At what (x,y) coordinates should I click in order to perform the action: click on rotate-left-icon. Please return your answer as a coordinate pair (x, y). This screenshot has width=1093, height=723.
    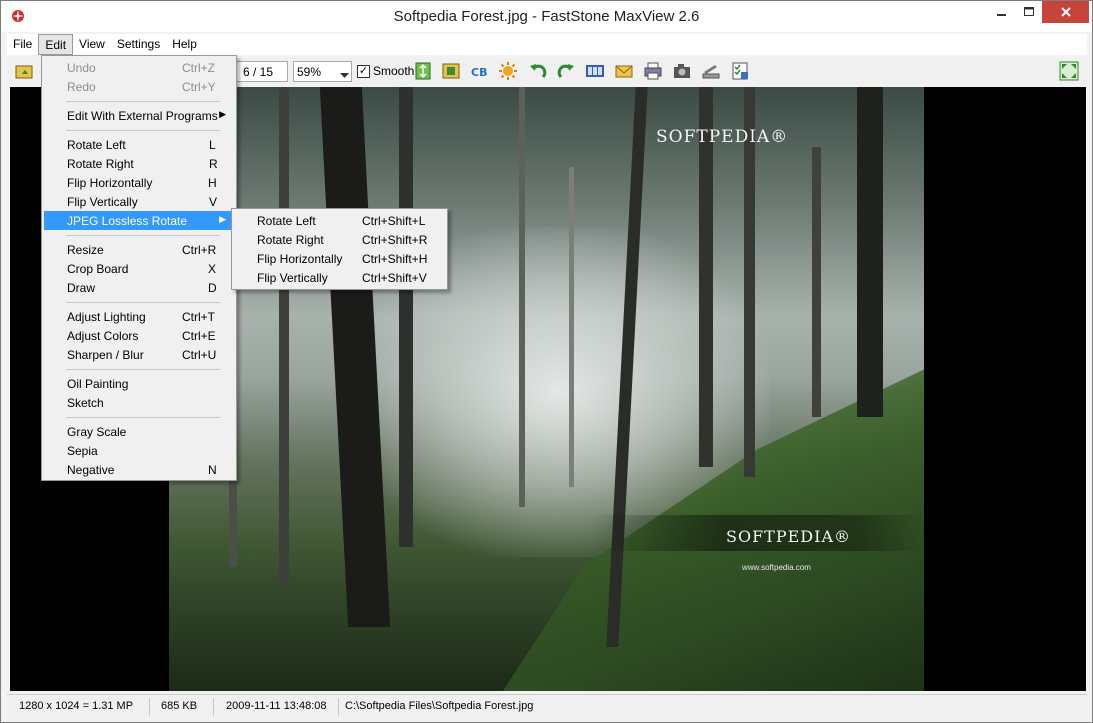
    Looking at the image, I should click on (538, 71).